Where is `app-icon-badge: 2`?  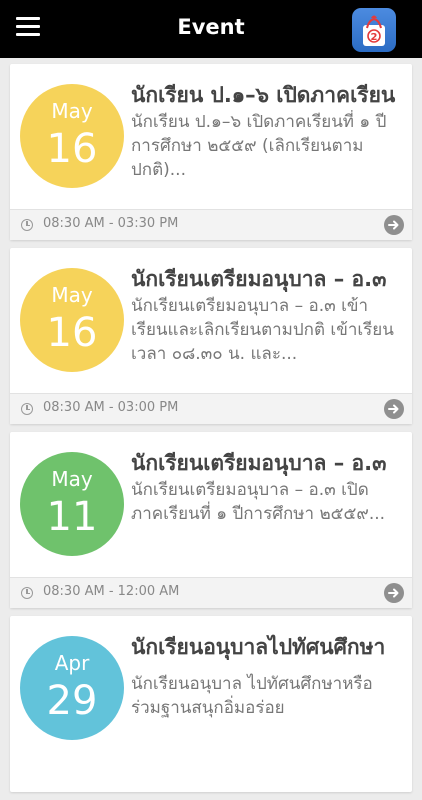
app-icon-badge: 2 is located at coordinates (374, 37).